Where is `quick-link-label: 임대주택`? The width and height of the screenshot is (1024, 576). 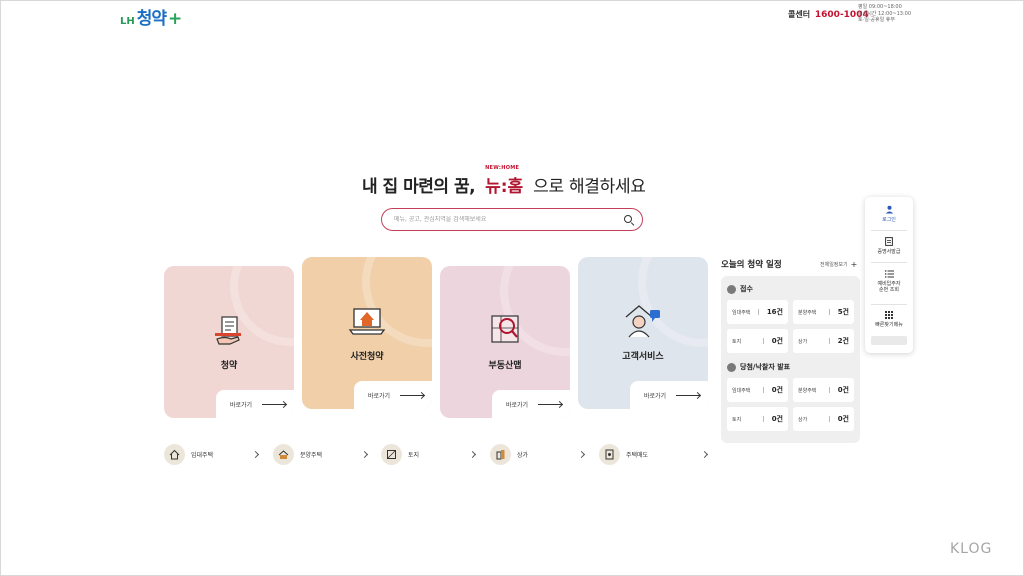 quick-link-label: 임대주택 is located at coordinates (202, 455).